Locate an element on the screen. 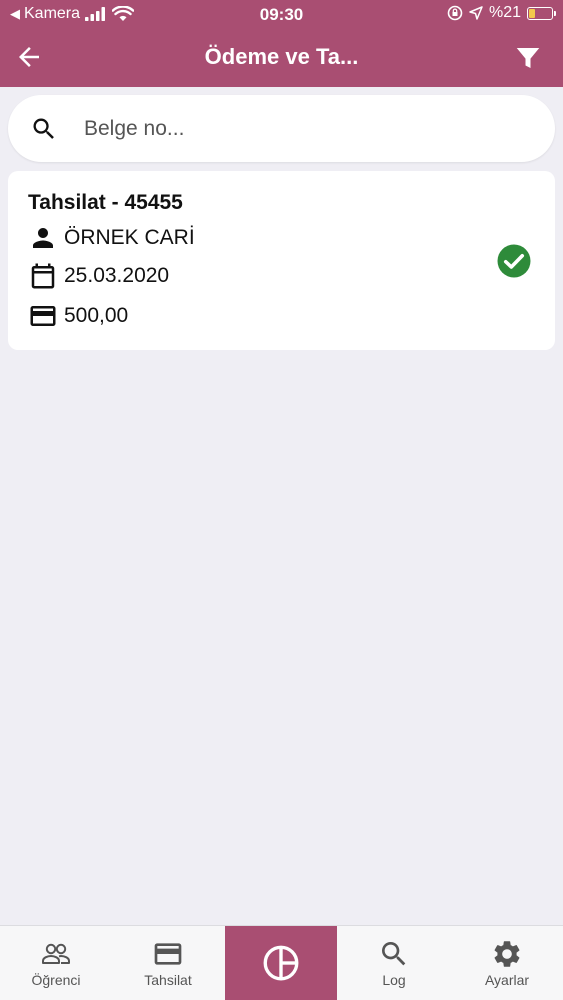  customer-row: ÖRNEK CARİ is located at coordinates (111, 238).